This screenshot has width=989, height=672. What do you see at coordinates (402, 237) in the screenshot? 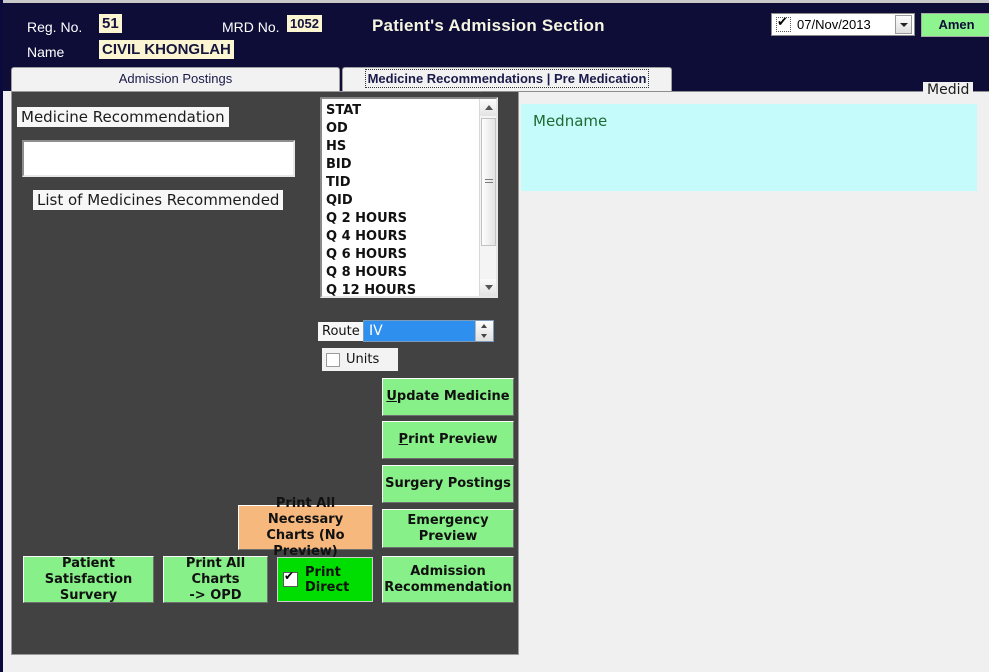
I see `list-item: Q 4 HOURS` at bounding box center [402, 237].